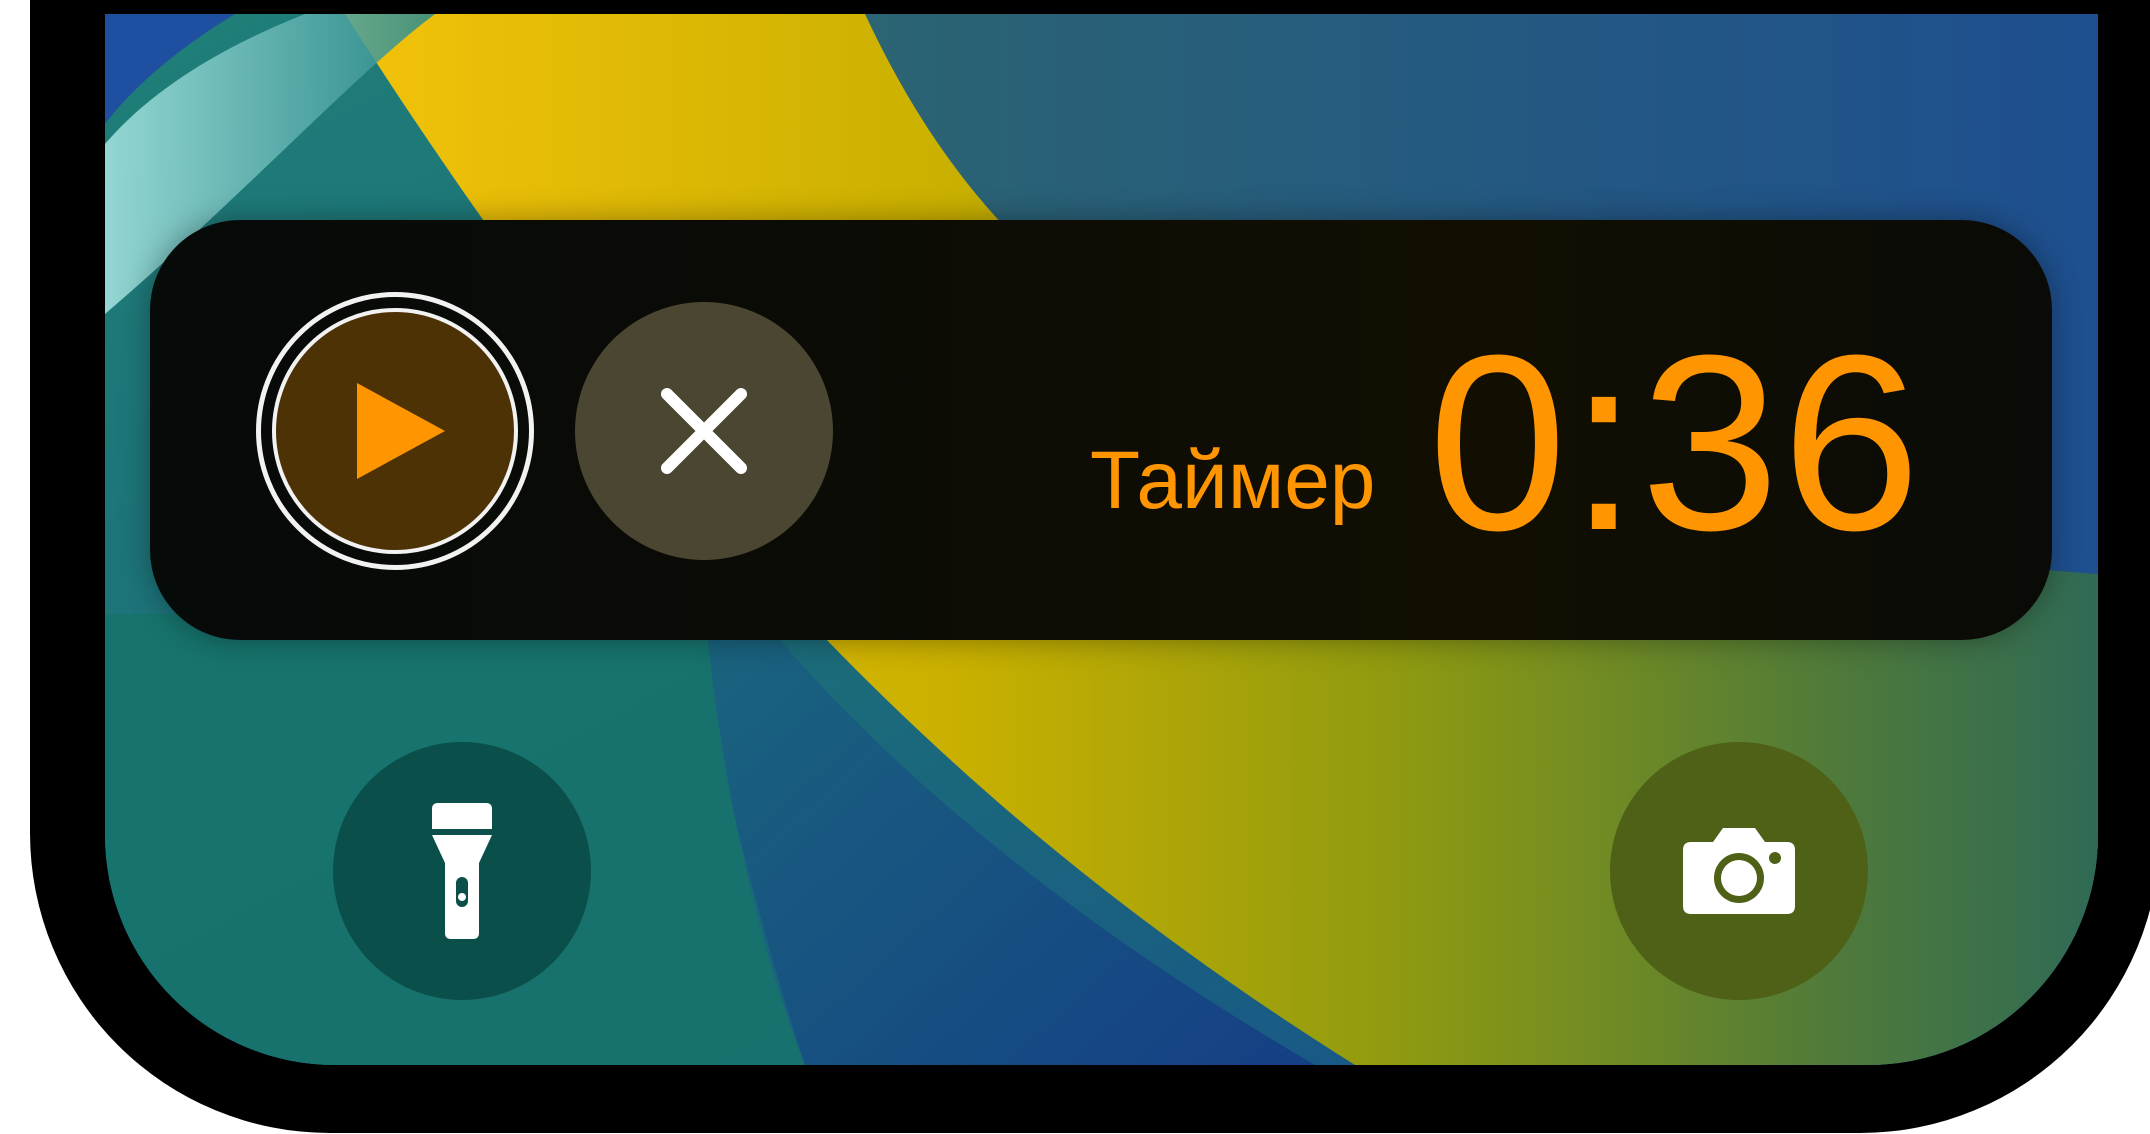  Describe the element at coordinates (401, 431) in the screenshot. I see `play-icon` at that location.